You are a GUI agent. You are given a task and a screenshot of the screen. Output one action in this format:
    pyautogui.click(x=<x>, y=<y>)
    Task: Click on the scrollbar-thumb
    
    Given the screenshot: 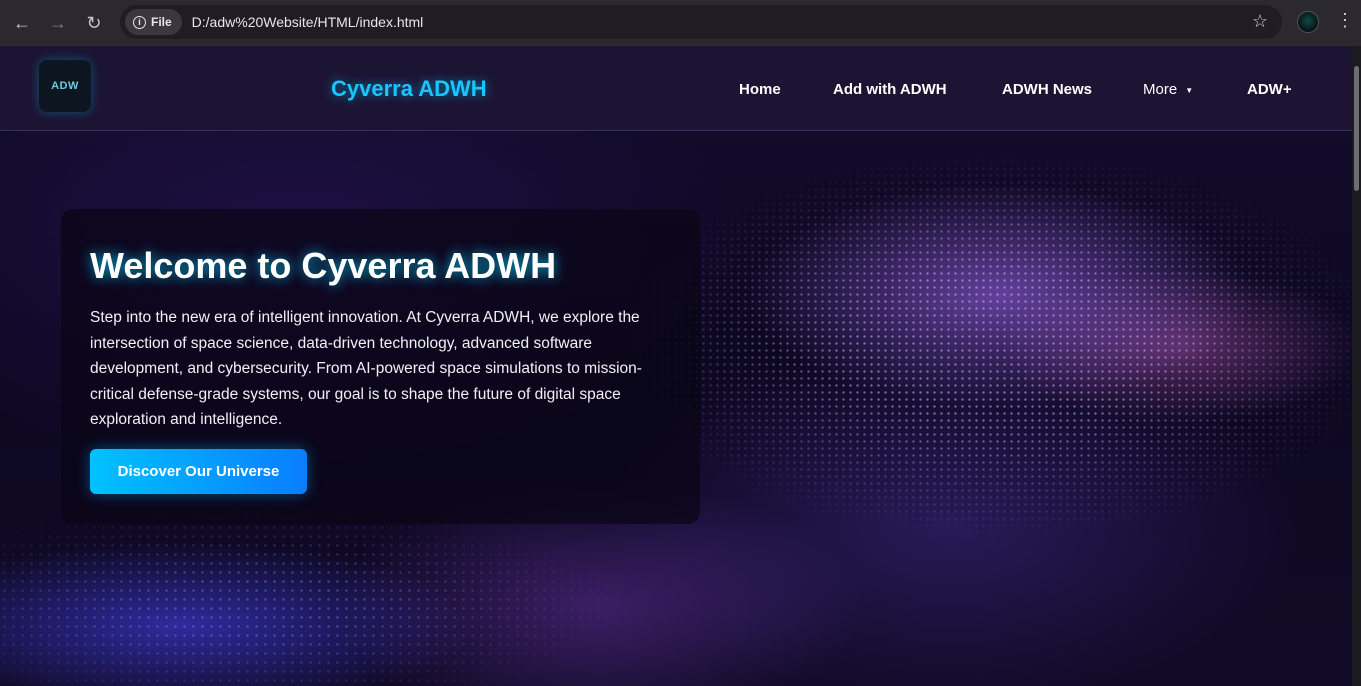 What is the action you would take?
    pyautogui.click(x=1356, y=128)
    